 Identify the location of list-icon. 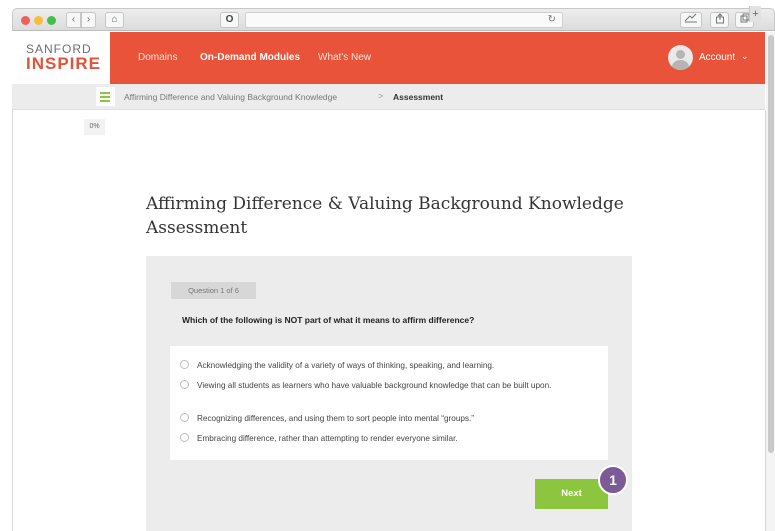
(105, 96).